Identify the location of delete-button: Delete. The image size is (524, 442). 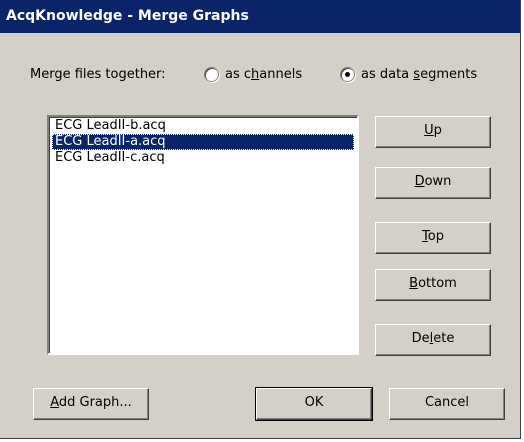
(433, 340).